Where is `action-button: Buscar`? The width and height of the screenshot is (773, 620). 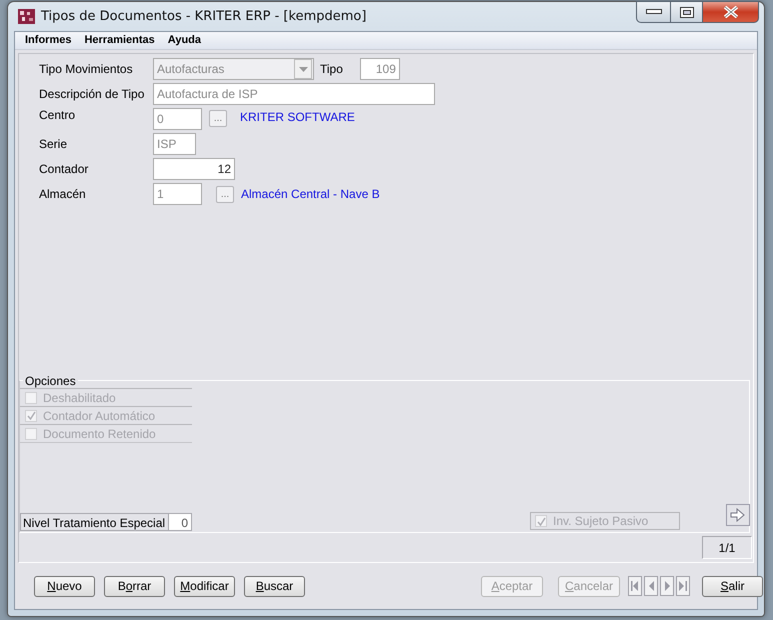
action-button: Buscar is located at coordinates (274, 586).